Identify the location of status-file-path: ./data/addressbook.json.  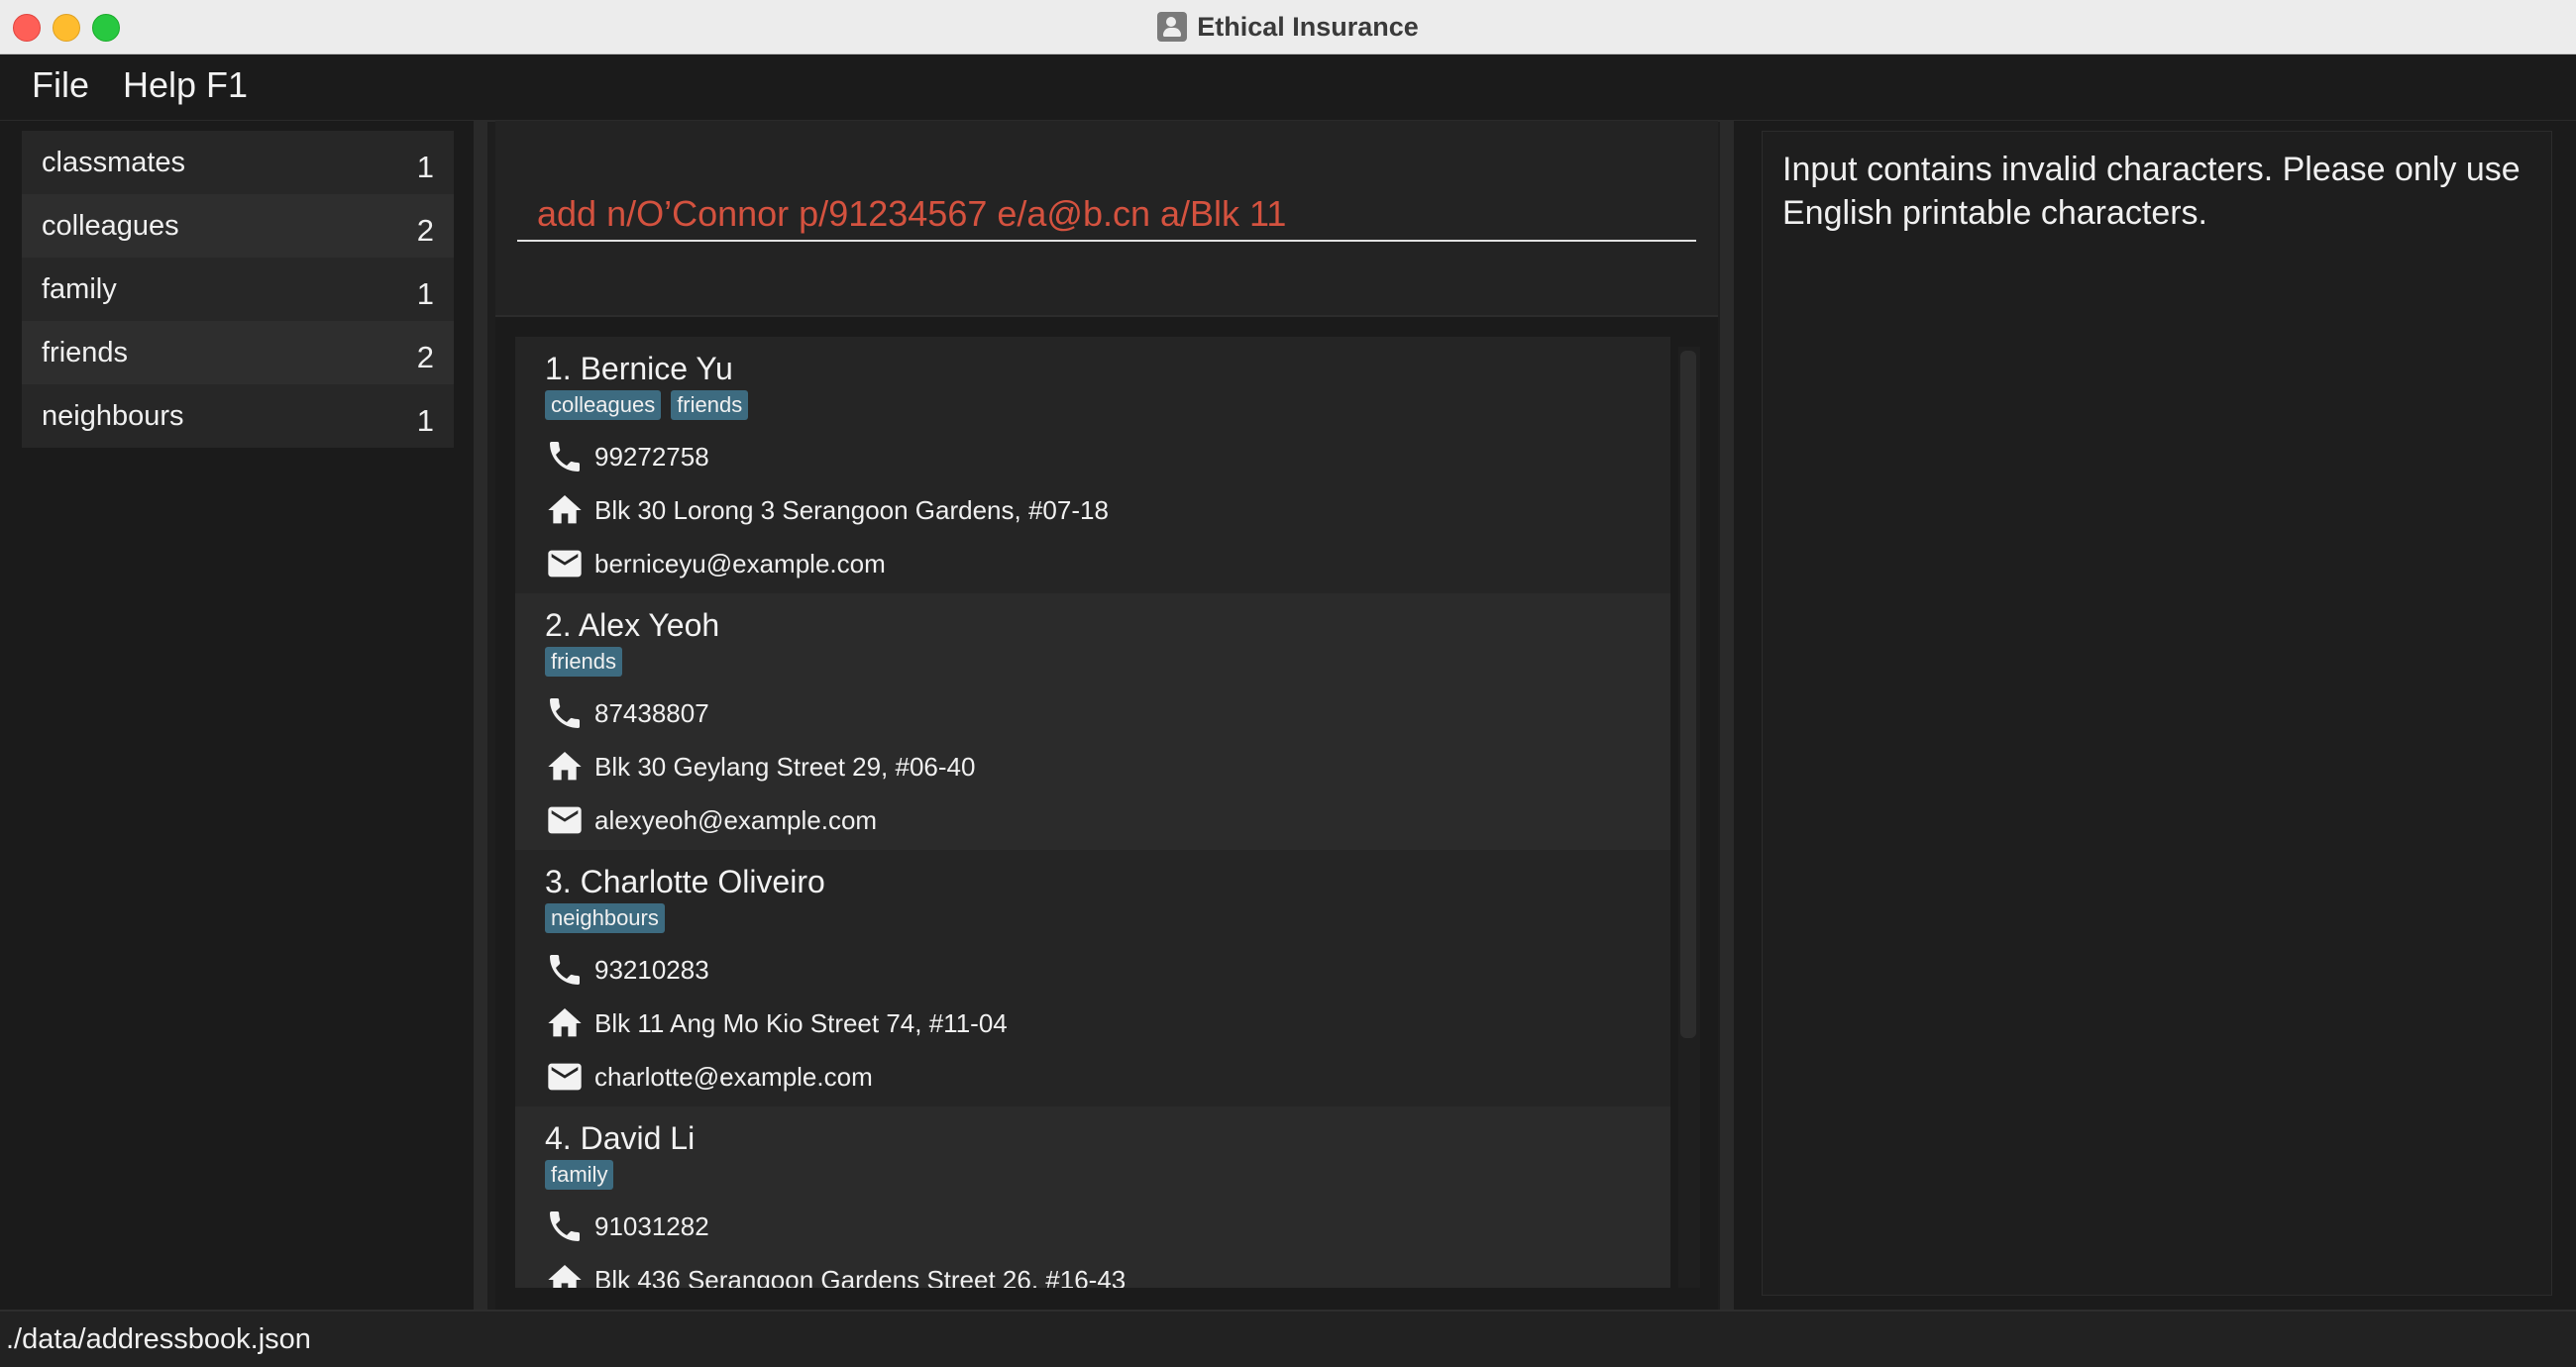
(158, 1338).